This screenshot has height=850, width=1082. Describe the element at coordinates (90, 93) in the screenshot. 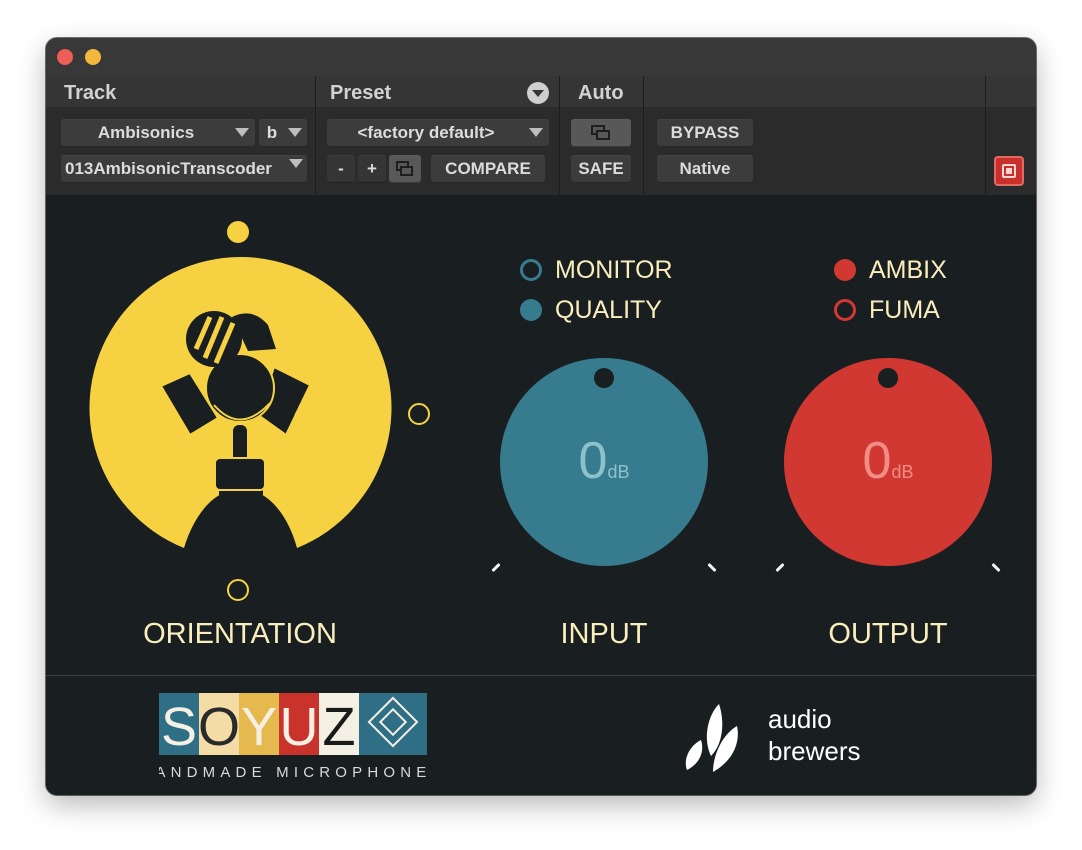

I see `track-section-label: Track` at that location.